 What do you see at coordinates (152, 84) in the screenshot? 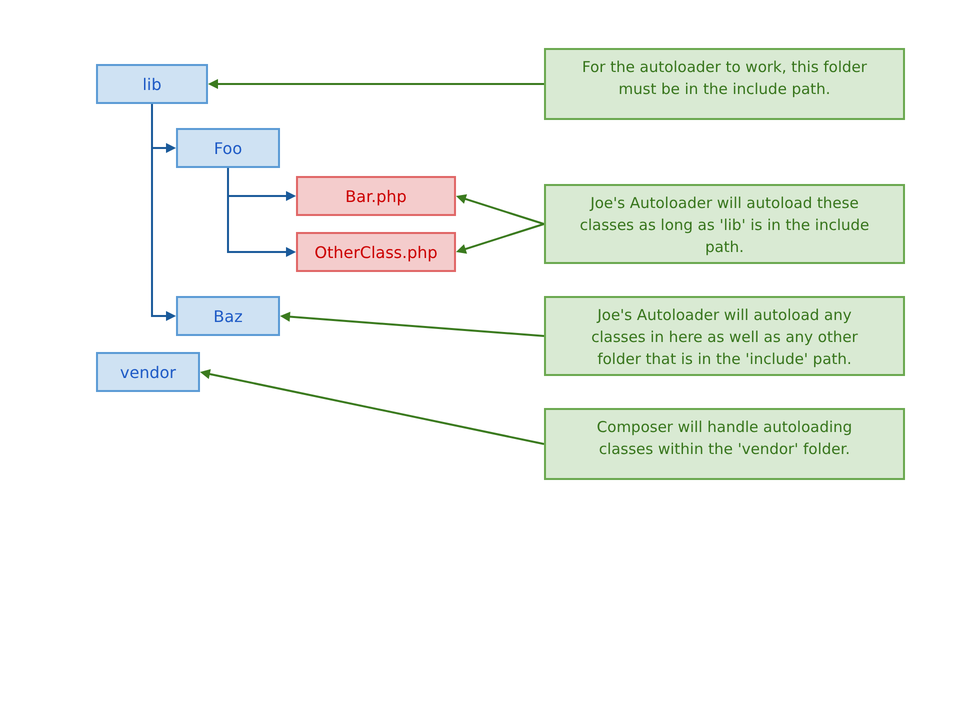
I see `folder-node: lib` at bounding box center [152, 84].